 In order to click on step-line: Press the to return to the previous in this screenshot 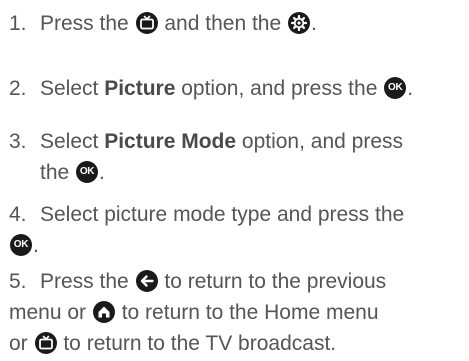, I will do `click(252, 281)`.